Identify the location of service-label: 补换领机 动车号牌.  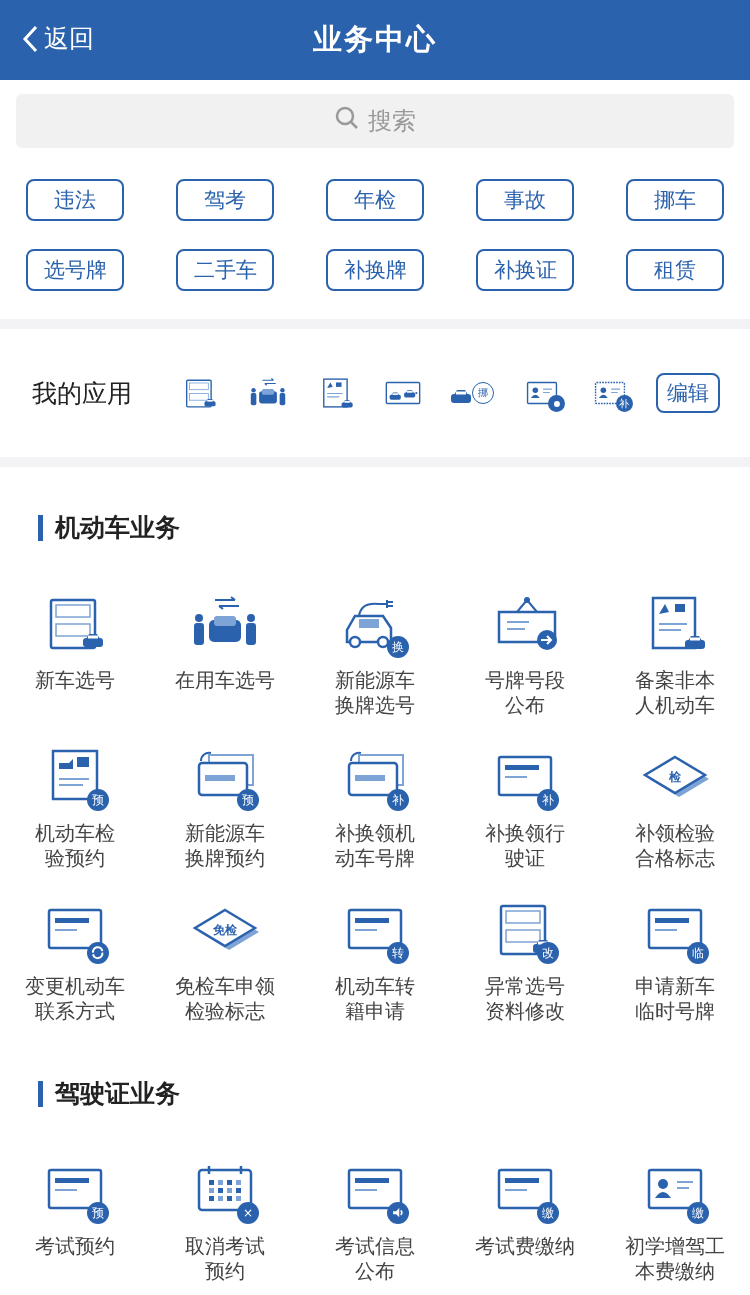
(375, 846).